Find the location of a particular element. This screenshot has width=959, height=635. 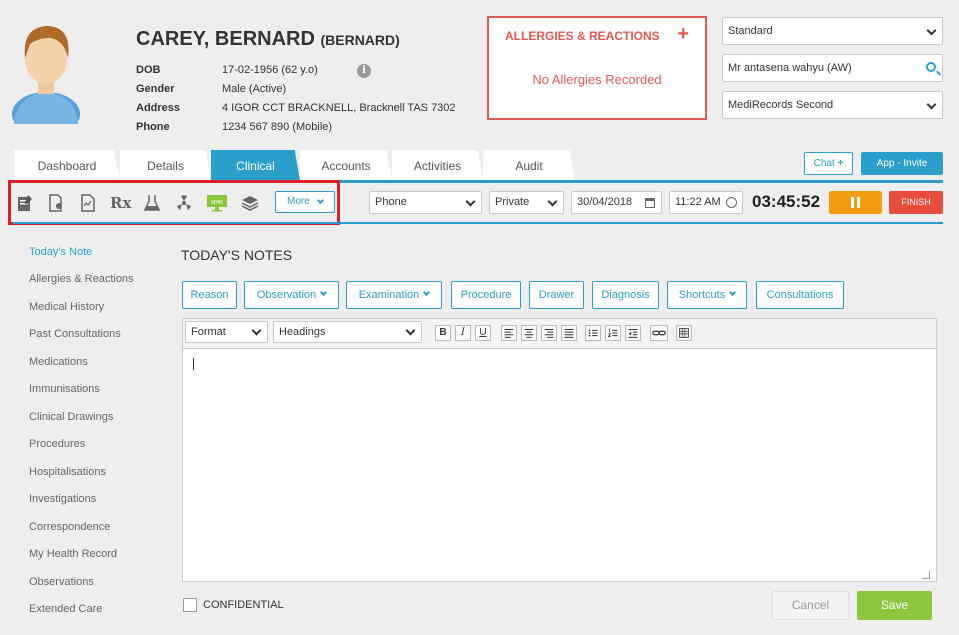

stack-icon is located at coordinates (250, 203).